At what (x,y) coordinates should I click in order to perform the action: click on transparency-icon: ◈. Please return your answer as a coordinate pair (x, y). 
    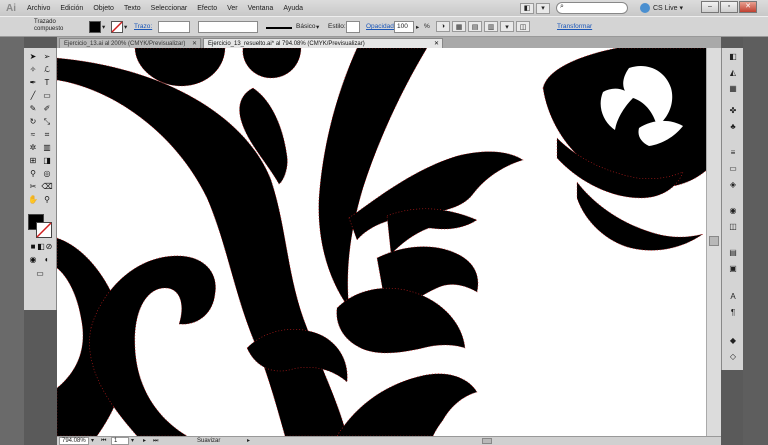
    Looking at the image, I should click on (733, 185).